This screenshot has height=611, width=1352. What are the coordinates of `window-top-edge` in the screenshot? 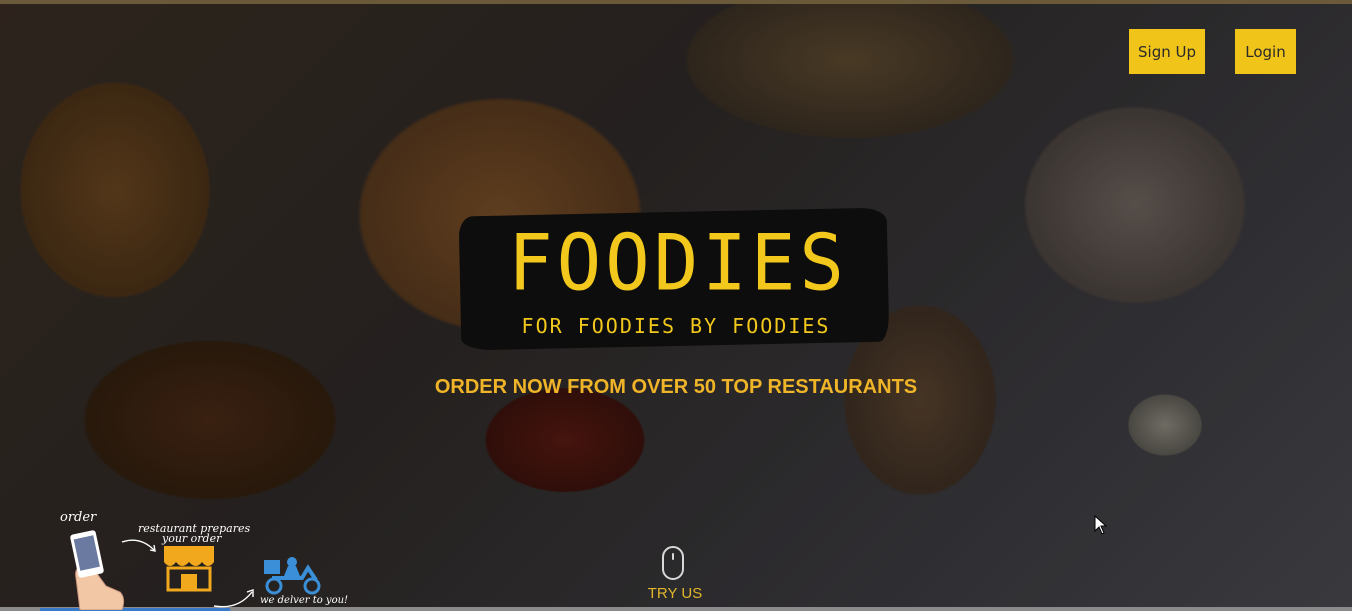 It's located at (676, 2).